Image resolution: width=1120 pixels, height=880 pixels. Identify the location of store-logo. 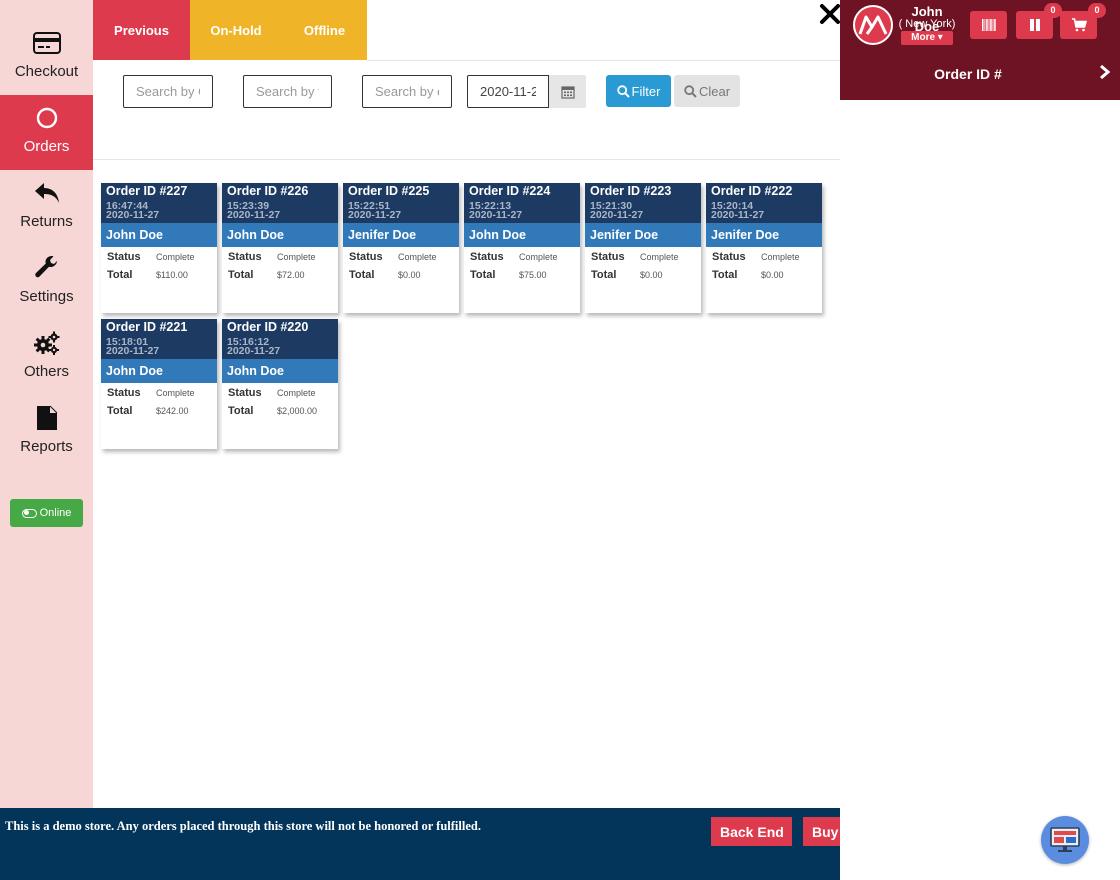
(873, 25).